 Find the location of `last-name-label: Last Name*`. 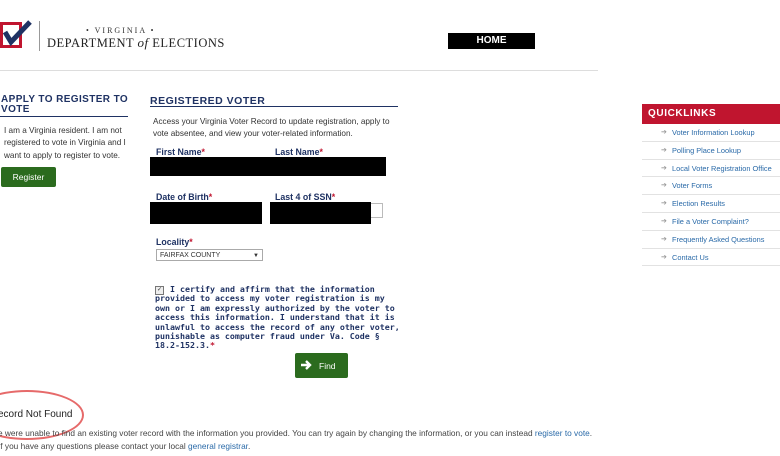

last-name-label: Last Name* is located at coordinates (299, 152).